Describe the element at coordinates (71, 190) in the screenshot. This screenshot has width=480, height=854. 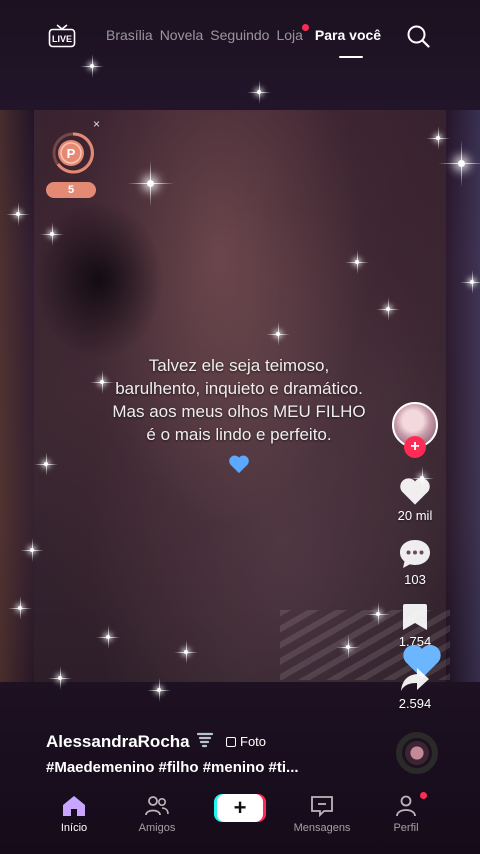
I see `coin-count-badge: 5` at that location.